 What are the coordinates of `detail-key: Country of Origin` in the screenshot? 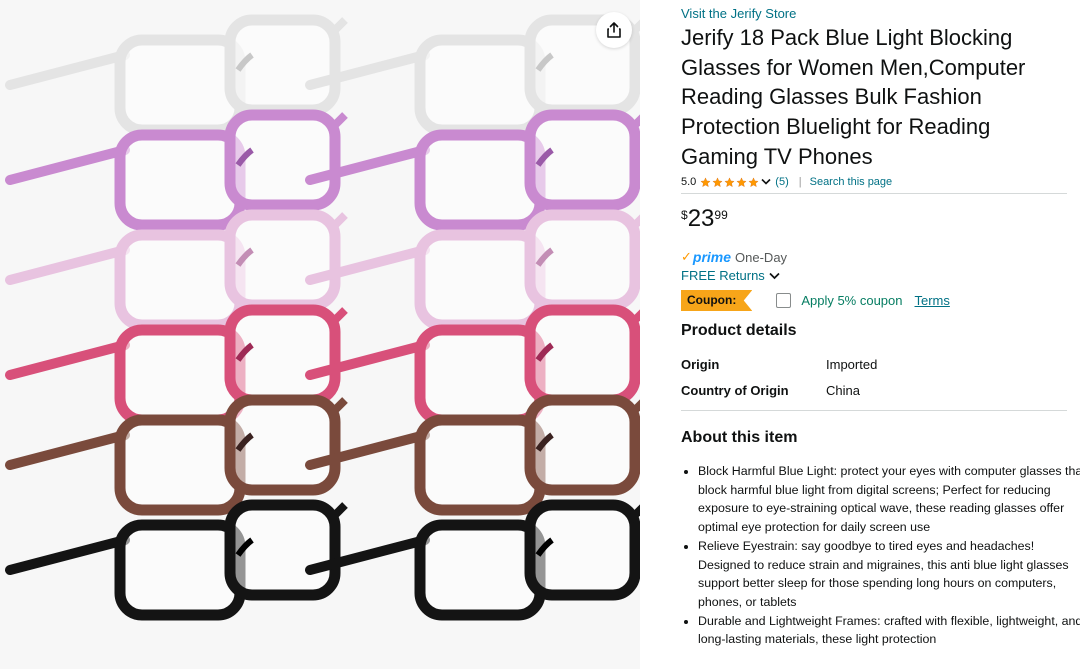 It's located at (735, 390).